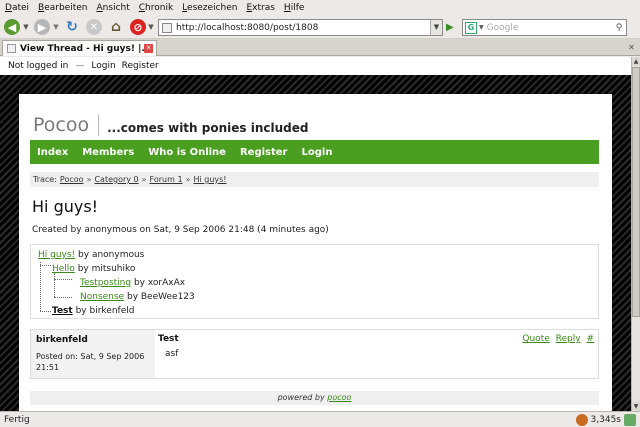 The width and height of the screenshot is (640, 427). I want to click on page-favicon-icon, so click(167, 27).